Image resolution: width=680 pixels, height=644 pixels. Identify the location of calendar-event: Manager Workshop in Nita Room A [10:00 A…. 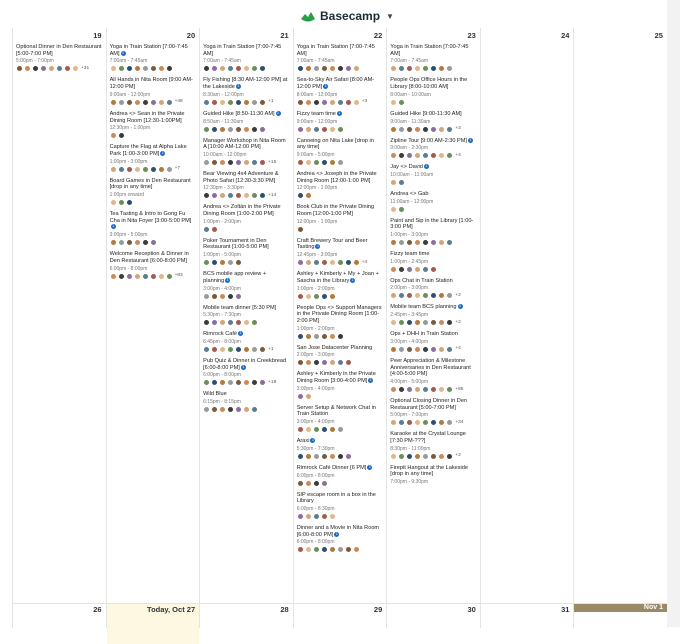
(246, 152).